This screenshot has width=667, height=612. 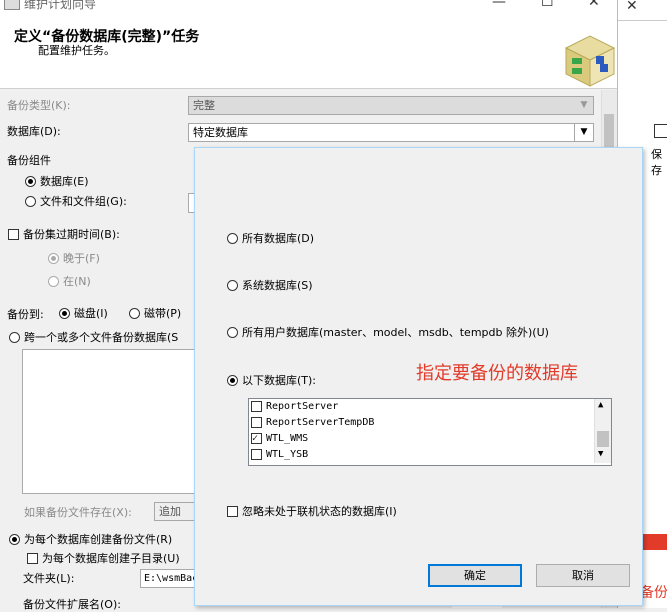 I want to click on folder-input: E:\wsmBac, so click(x=168, y=578).